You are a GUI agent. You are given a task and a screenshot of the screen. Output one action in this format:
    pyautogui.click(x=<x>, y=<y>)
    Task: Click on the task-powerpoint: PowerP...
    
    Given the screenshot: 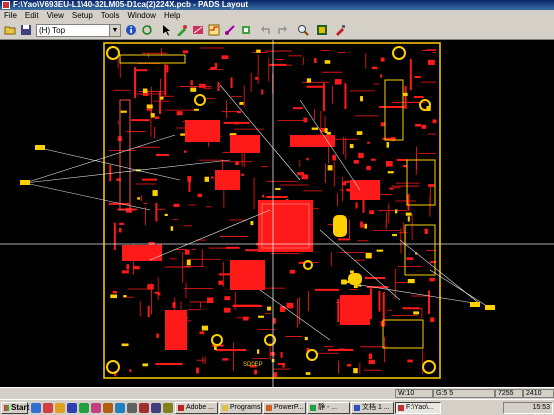 What is the action you would take?
    pyautogui.click(x=284, y=408)
    